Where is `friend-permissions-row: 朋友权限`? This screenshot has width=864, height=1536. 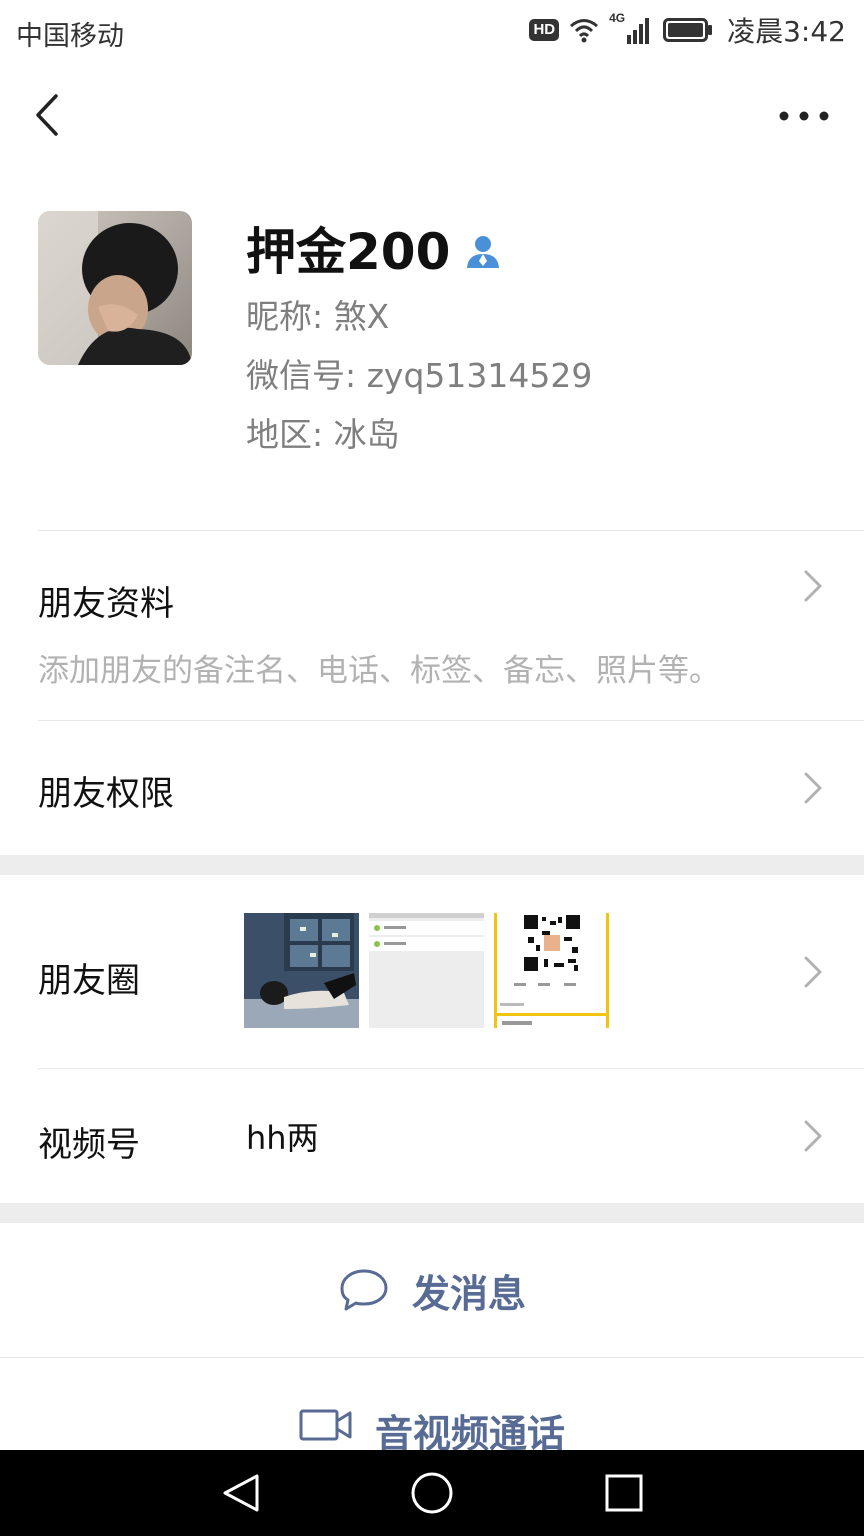
friend-permissions-row: 朋友权限 is located at coordinates (432, 788).